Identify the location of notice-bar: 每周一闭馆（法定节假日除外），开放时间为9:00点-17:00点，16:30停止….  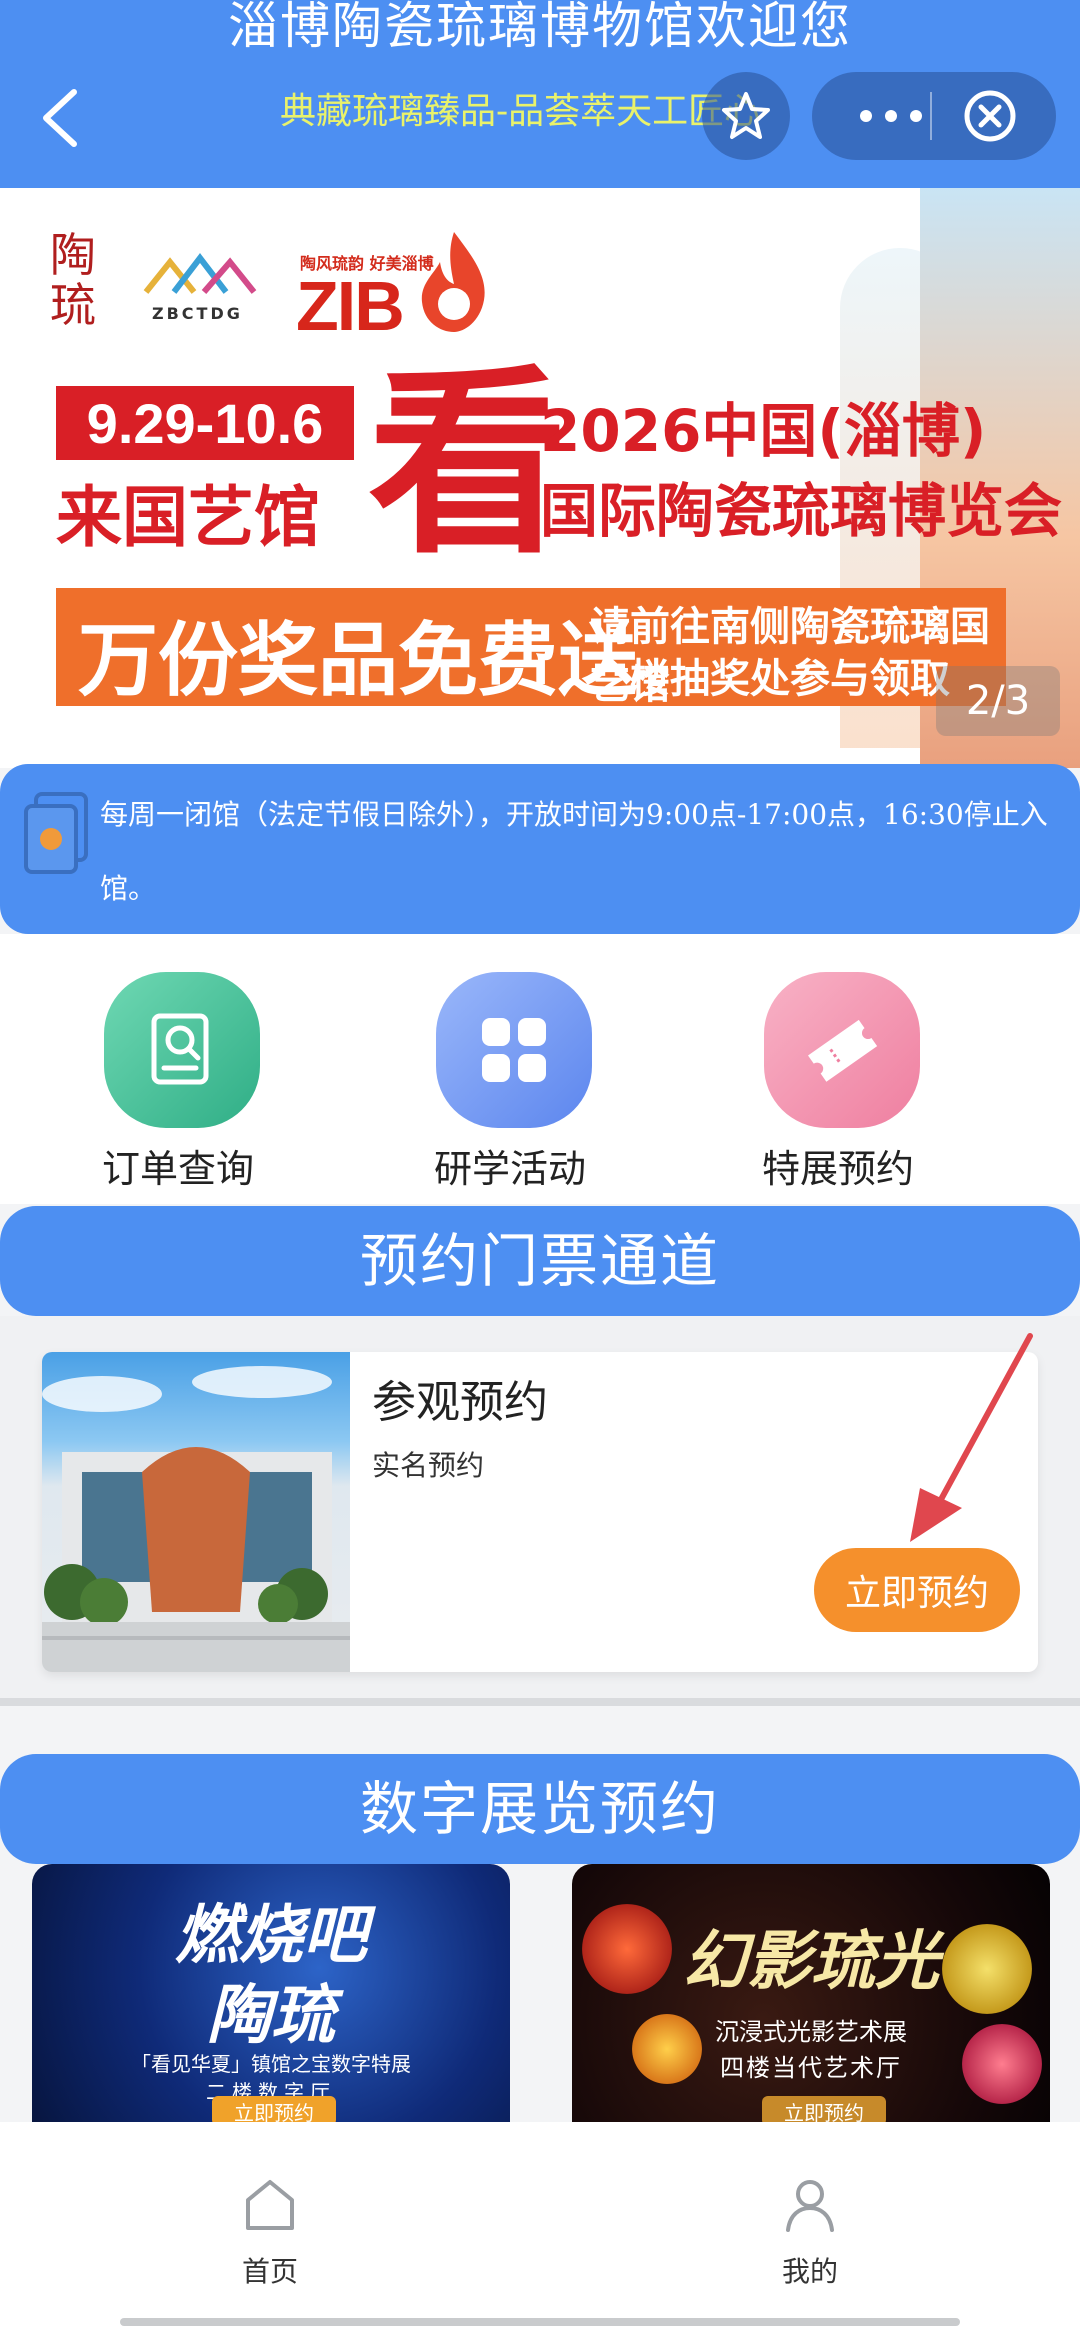
(540, 849).